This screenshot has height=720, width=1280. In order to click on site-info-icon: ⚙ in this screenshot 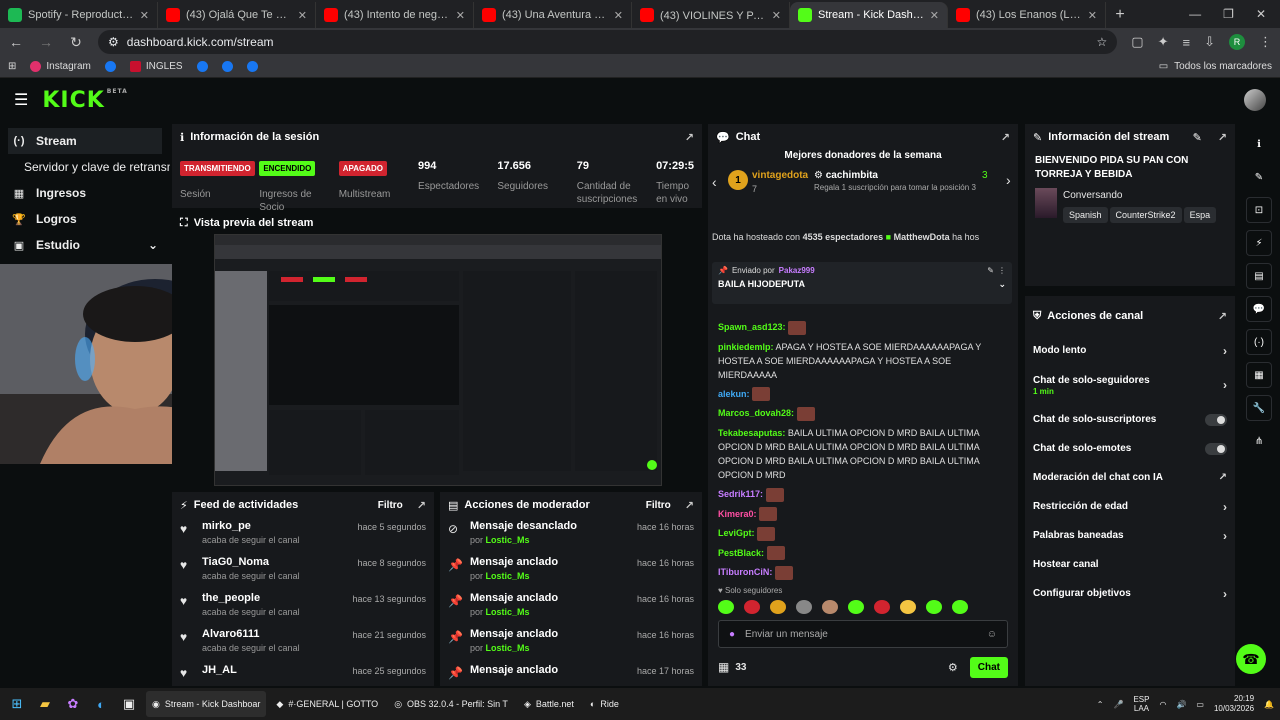, I will do `click(113, 42)`.